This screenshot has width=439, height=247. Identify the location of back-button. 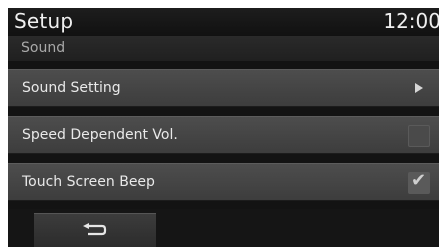
(95, 230).